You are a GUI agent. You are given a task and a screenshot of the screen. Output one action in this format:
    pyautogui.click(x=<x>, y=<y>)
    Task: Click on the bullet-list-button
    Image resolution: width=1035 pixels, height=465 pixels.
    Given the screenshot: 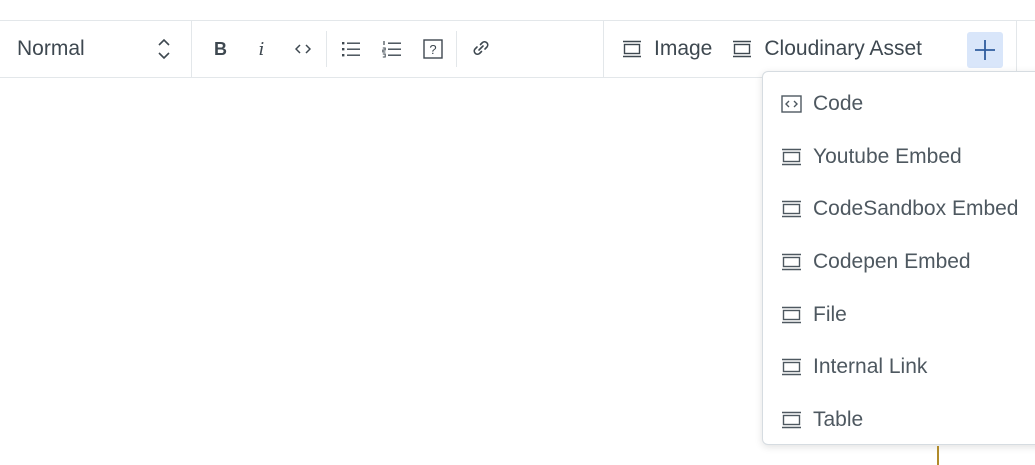 What is the action you would take?
    pyautogui.click(x=350, y=49)
    